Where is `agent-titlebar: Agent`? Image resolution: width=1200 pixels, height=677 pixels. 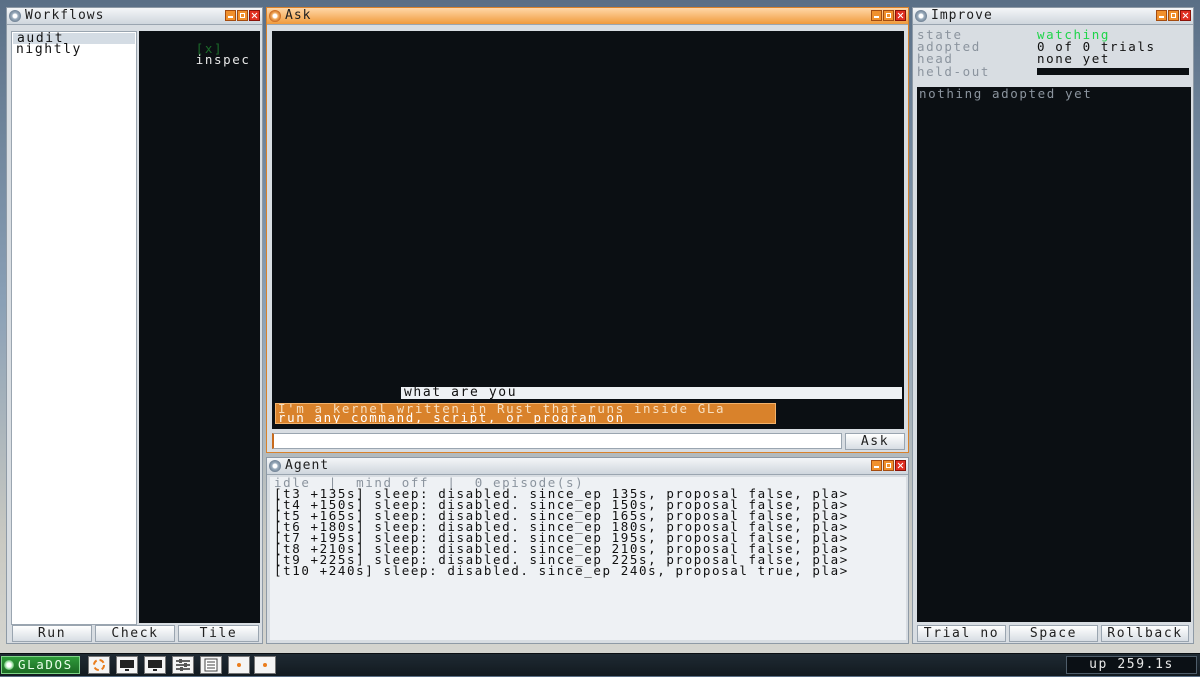
agent-titlebar: Agent is located at coordinates (587, 466).